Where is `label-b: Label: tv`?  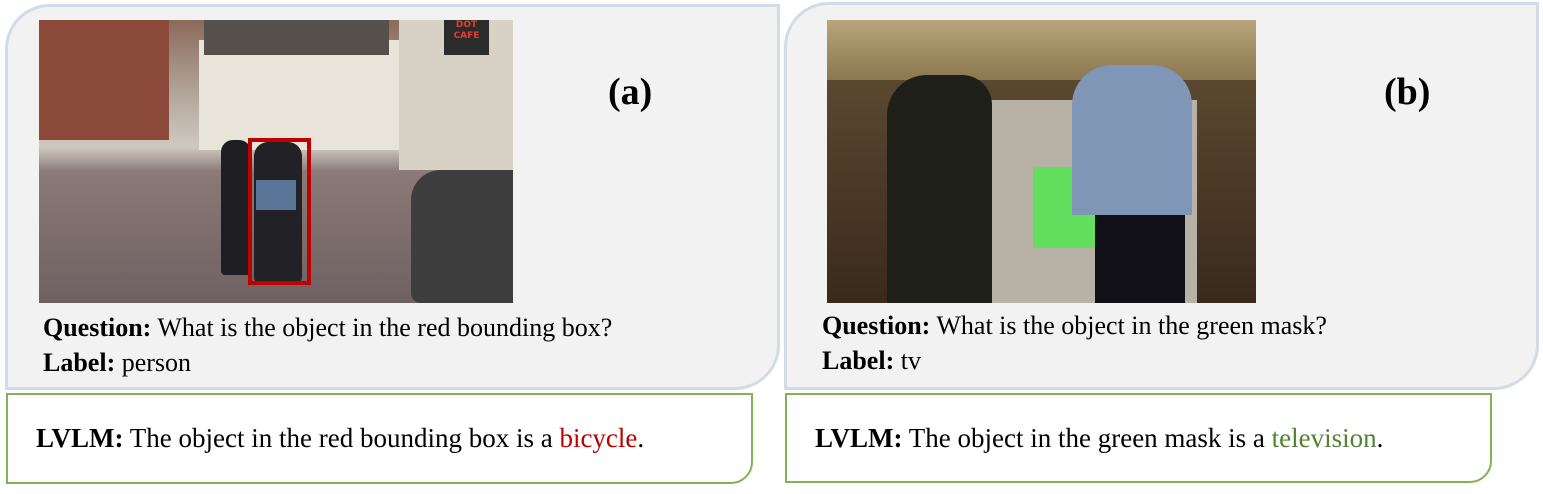
label-b: Label: tv is located at coordinates (871, 360).